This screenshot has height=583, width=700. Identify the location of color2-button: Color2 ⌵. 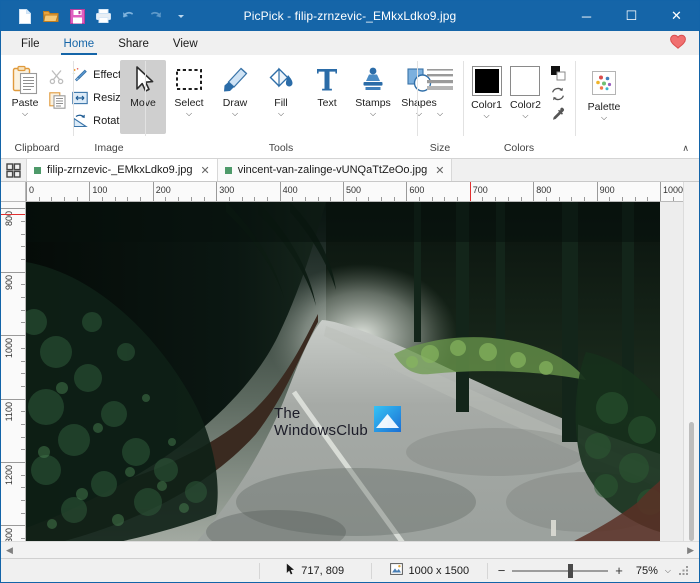
(525, 93).